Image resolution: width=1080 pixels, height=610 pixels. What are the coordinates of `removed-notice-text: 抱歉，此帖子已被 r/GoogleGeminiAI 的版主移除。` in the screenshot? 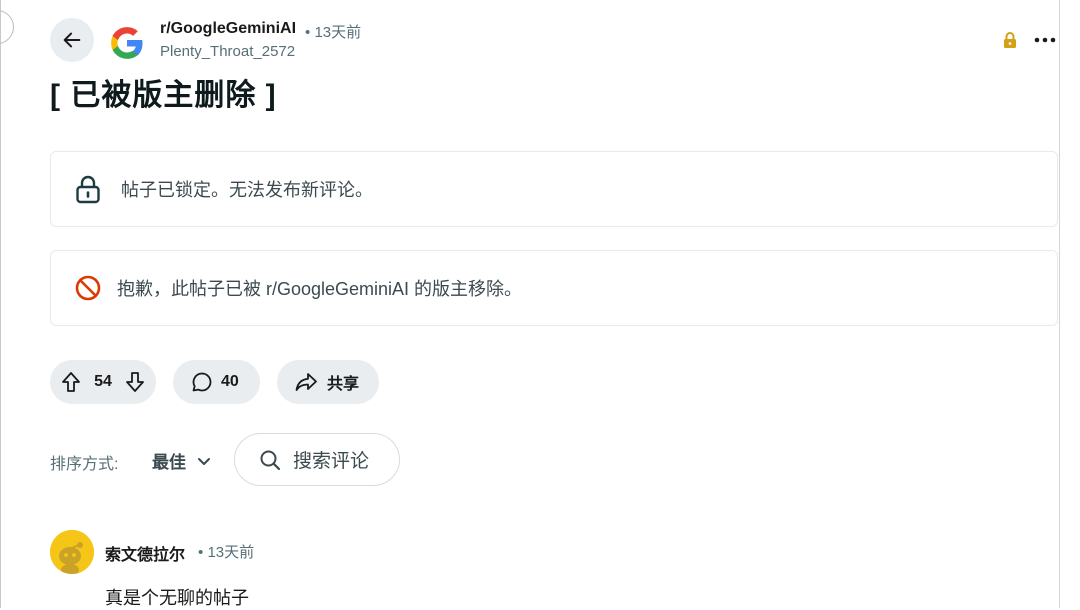 It's located at (320, 289).